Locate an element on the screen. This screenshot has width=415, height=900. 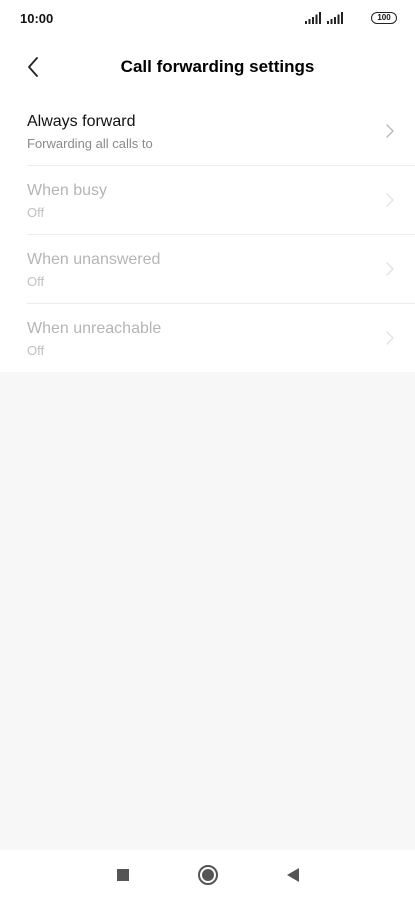
nav-back-button is located at coordinates (293, 875).